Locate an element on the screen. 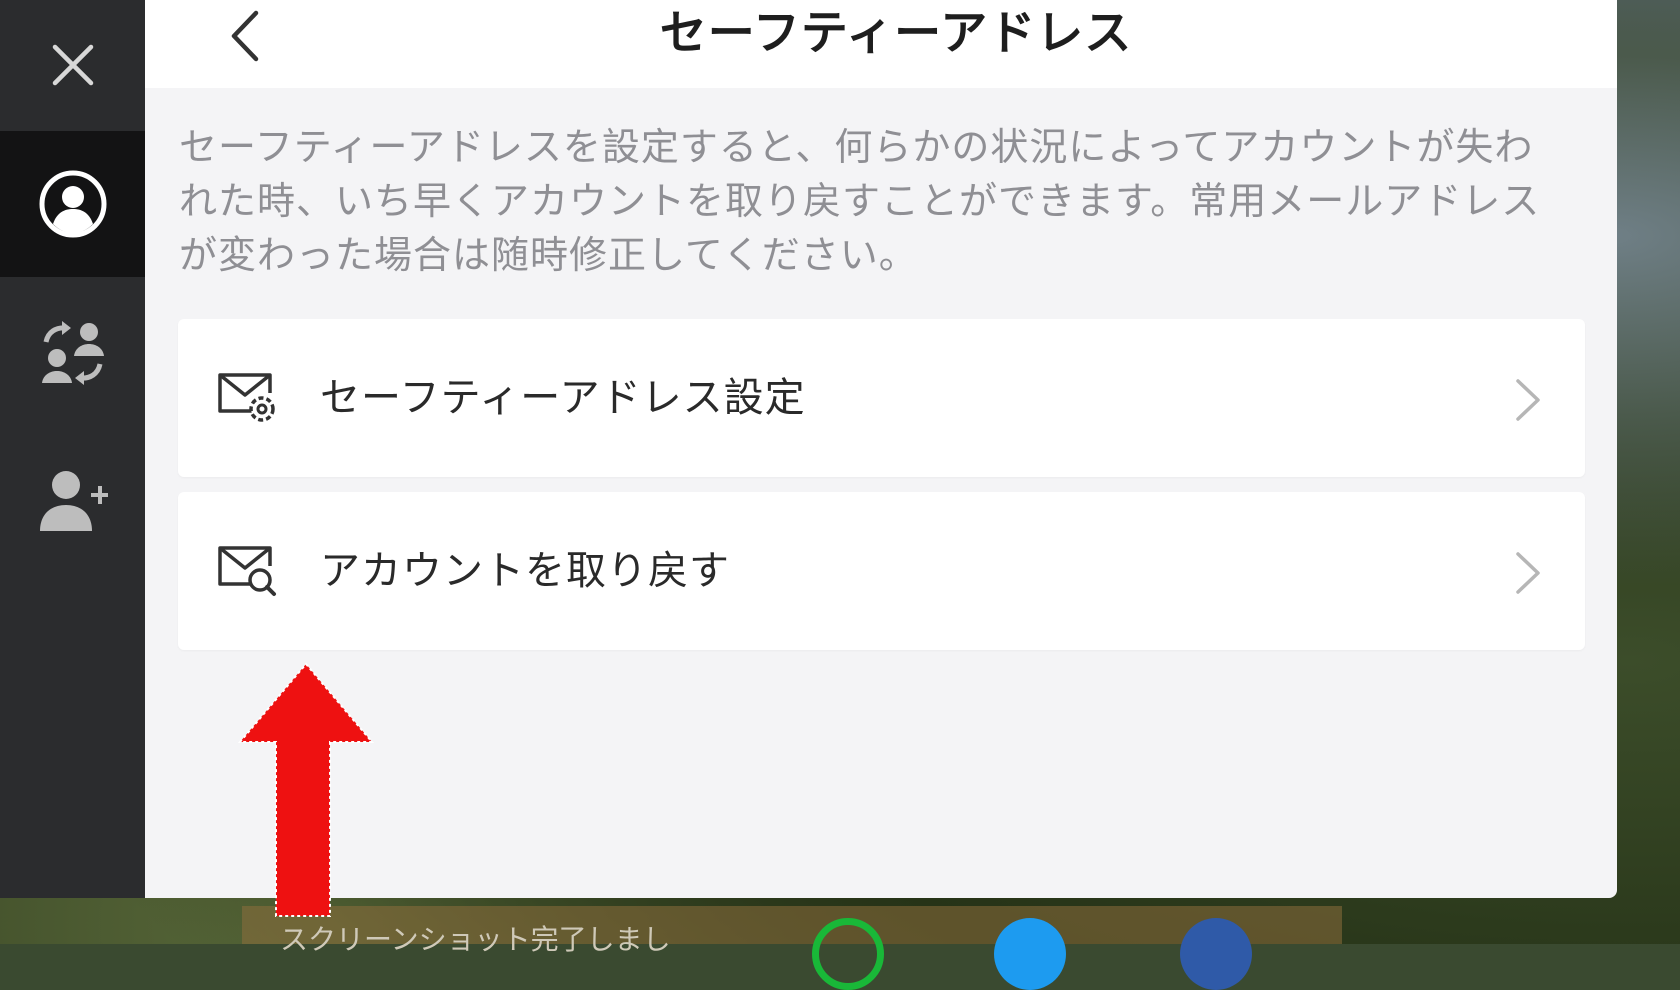  sidebar-item-add-user is located at coordinates (72, 501).